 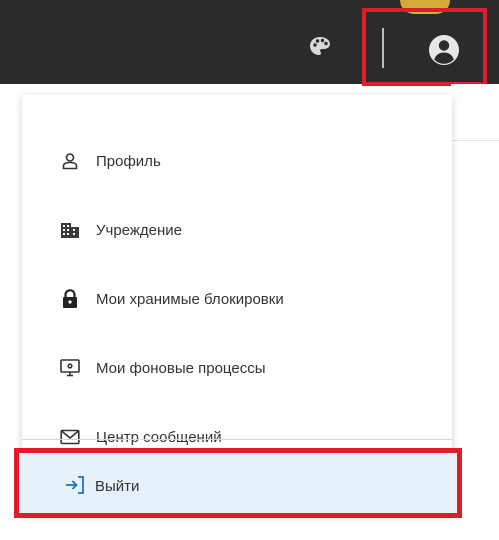 What do you see at coordinates (190, 299) in the screenshot?
I see `menu-item-label: Мои хранимые блокировки` at bounding box center [190, 299].